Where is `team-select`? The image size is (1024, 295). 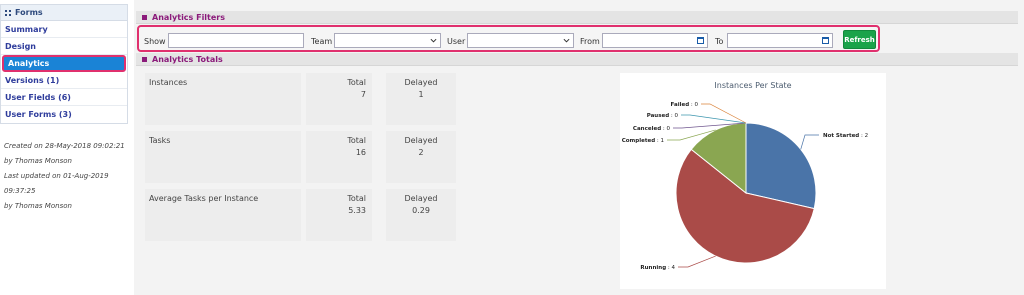 team-select is located at coordinates (387, 40).